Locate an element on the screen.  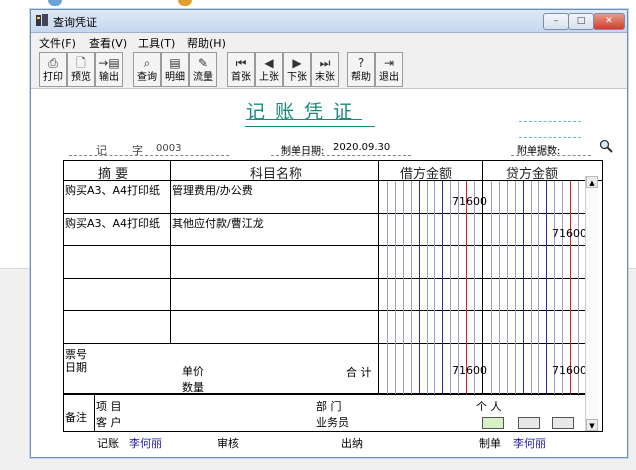
maximize-button: □ is located at coordinates (581, 21).